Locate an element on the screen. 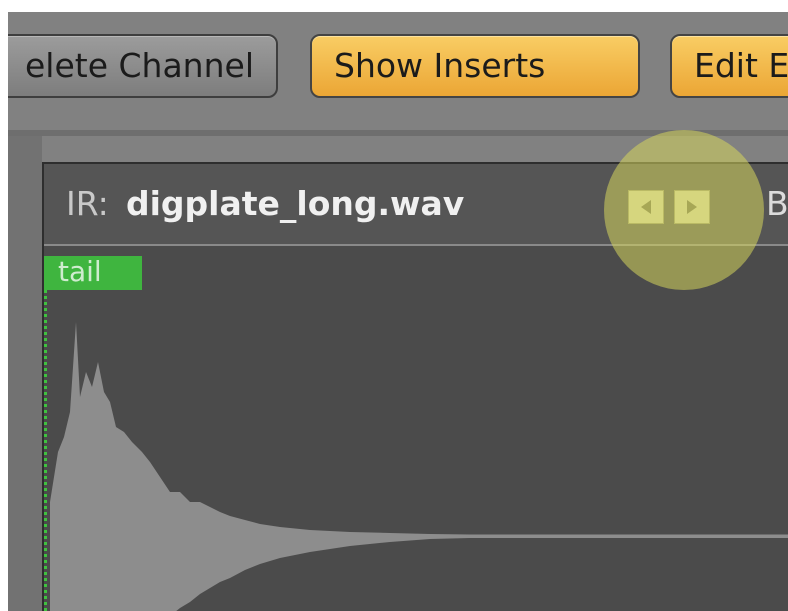 The height and width of the screenshot is (611, 788). toolbar-divider is located at coordinates (398, 133).